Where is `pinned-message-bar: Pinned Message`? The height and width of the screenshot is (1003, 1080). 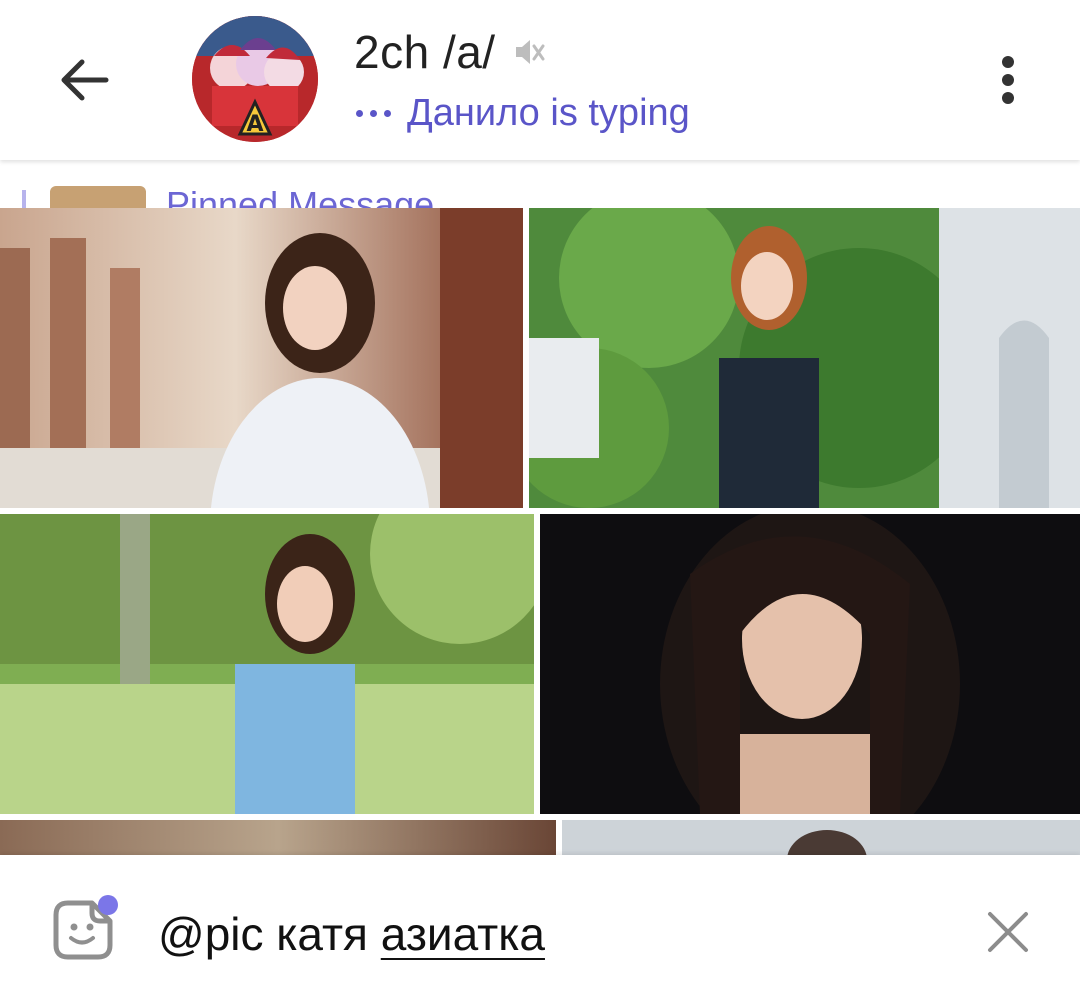 pinned-message-bar: Pinned Message is located at coordinates (540, 184).